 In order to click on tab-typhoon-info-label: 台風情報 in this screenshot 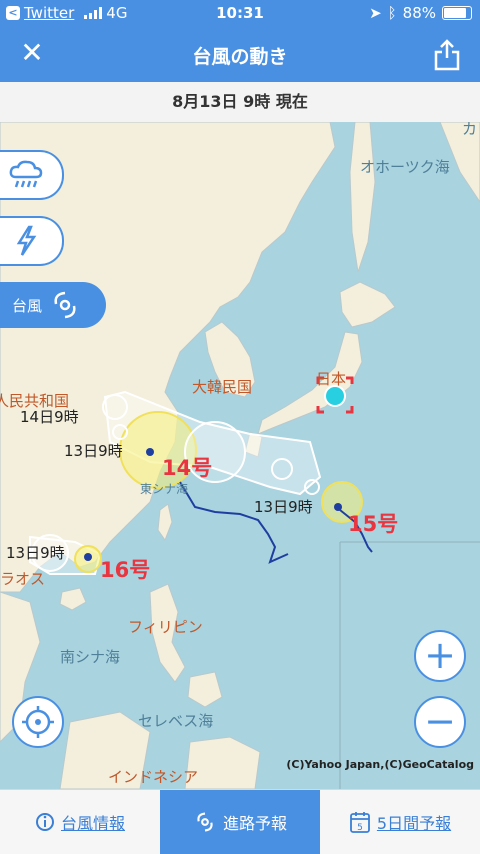, I will do `click(92, 823)`.